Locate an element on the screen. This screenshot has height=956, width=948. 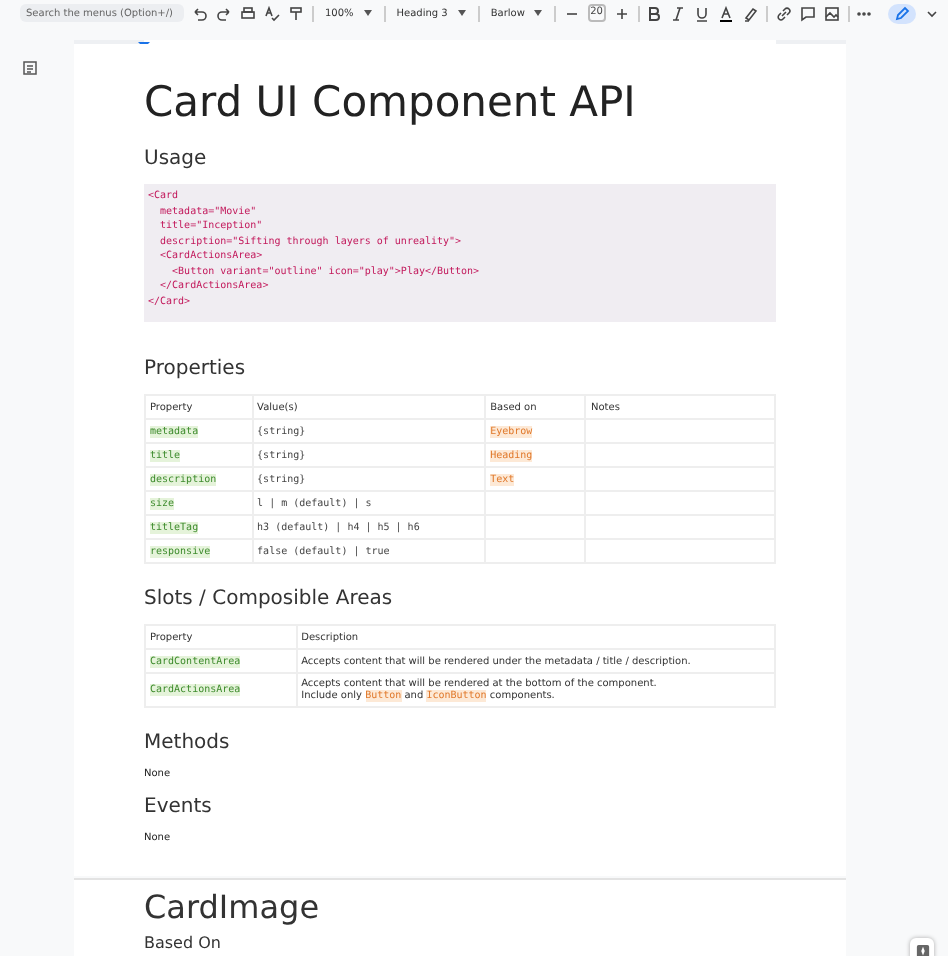
link-icon is located at coordinates (783, 13).